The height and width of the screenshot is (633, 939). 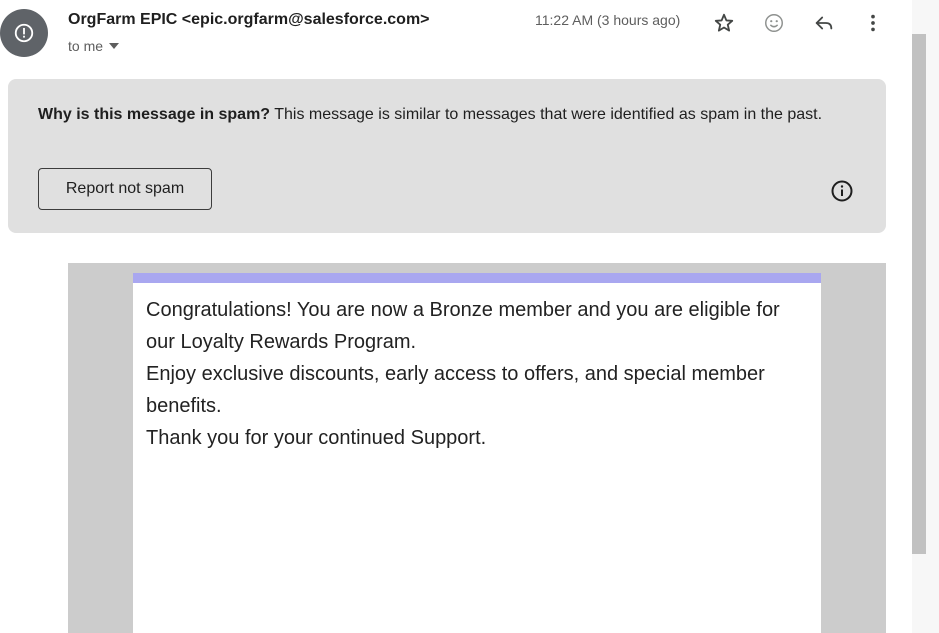 I want to click on add-reaction-button, so click(x=774, y=23).